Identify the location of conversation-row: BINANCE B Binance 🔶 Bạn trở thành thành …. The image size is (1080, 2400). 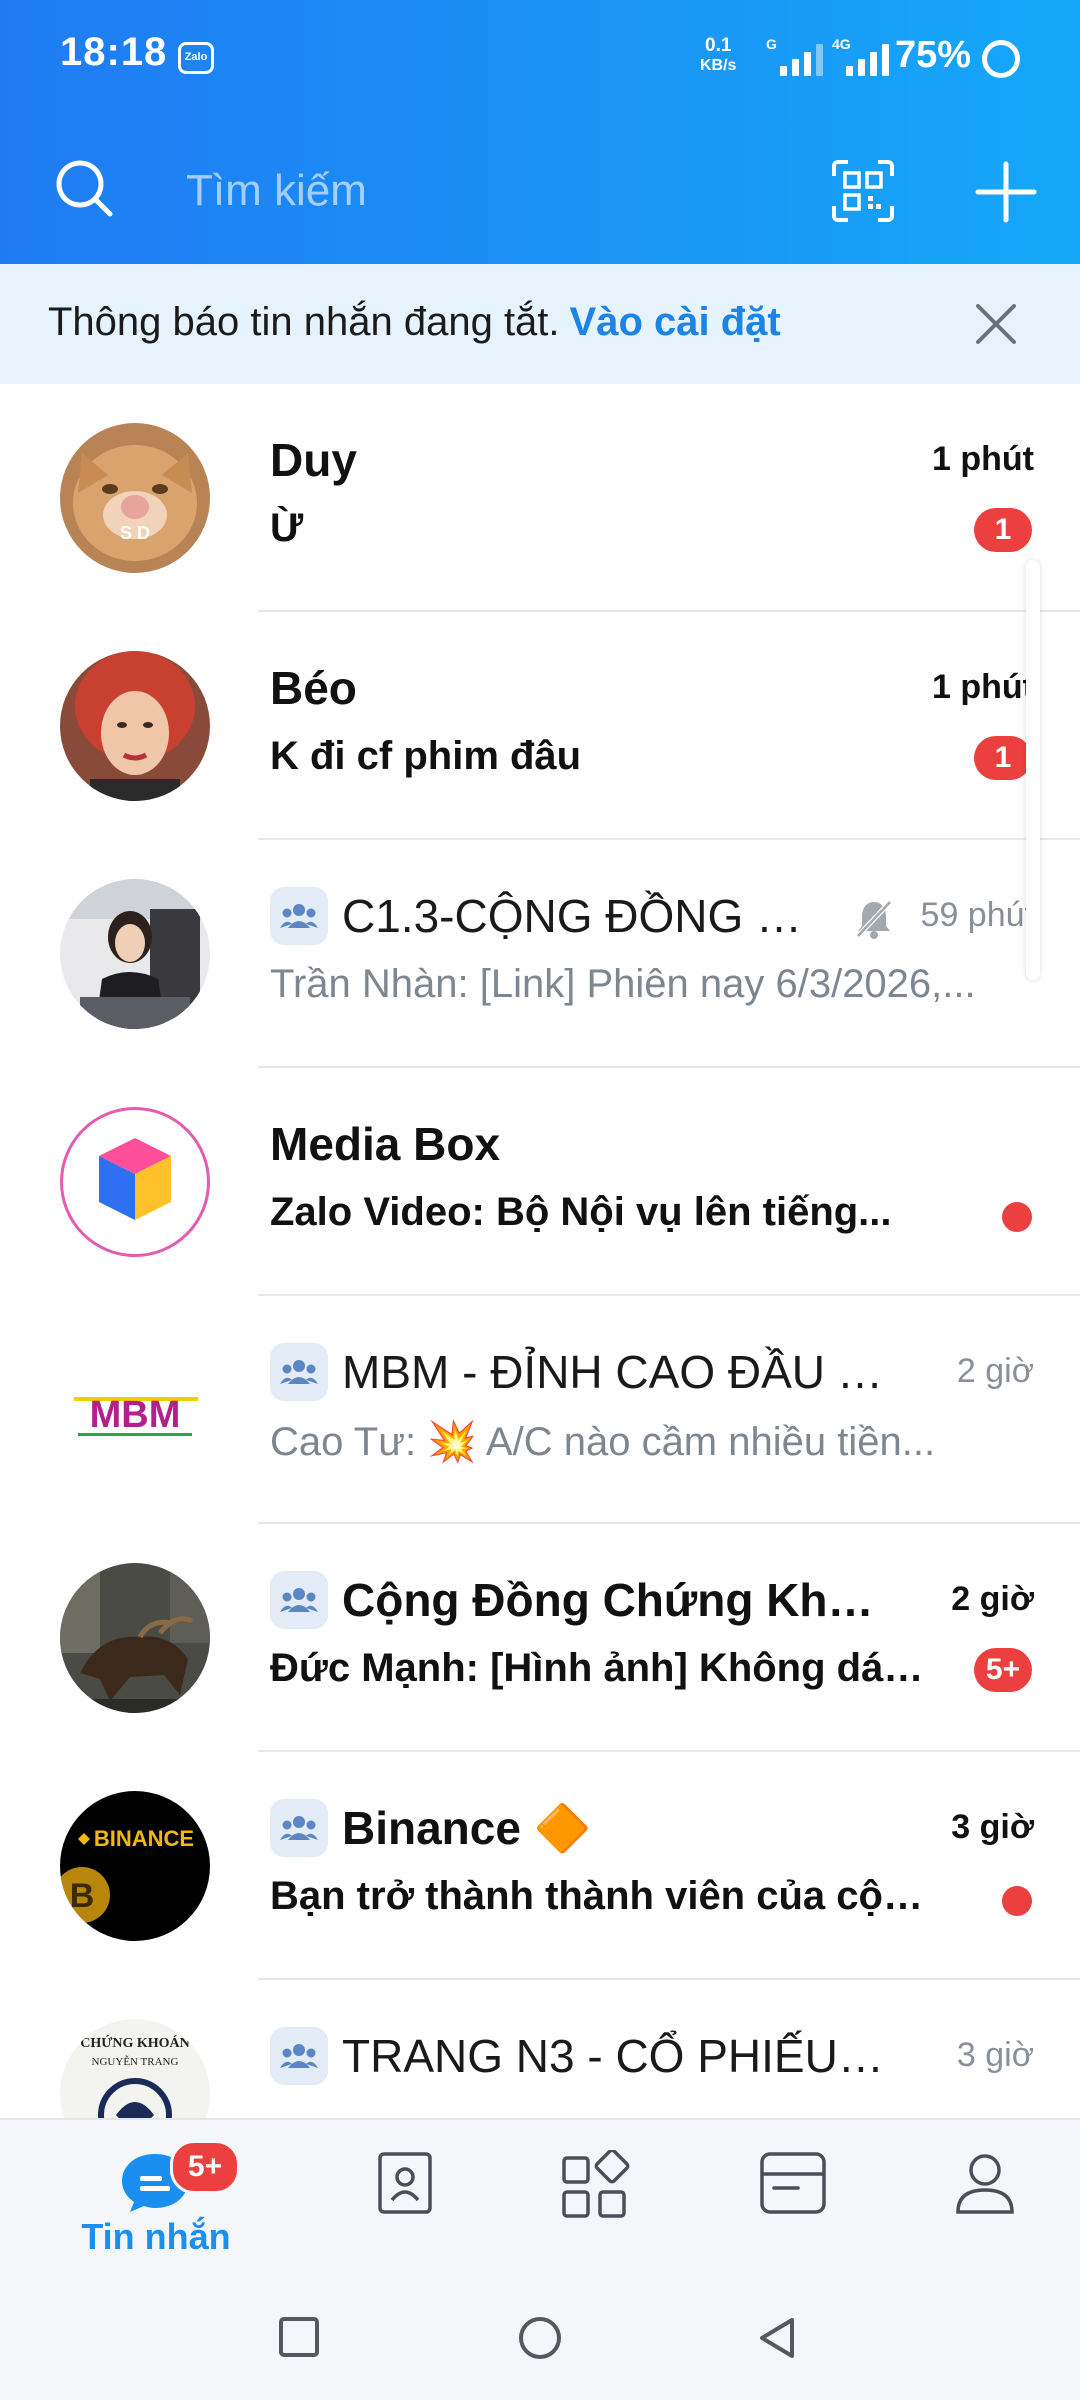
(540, 1866).